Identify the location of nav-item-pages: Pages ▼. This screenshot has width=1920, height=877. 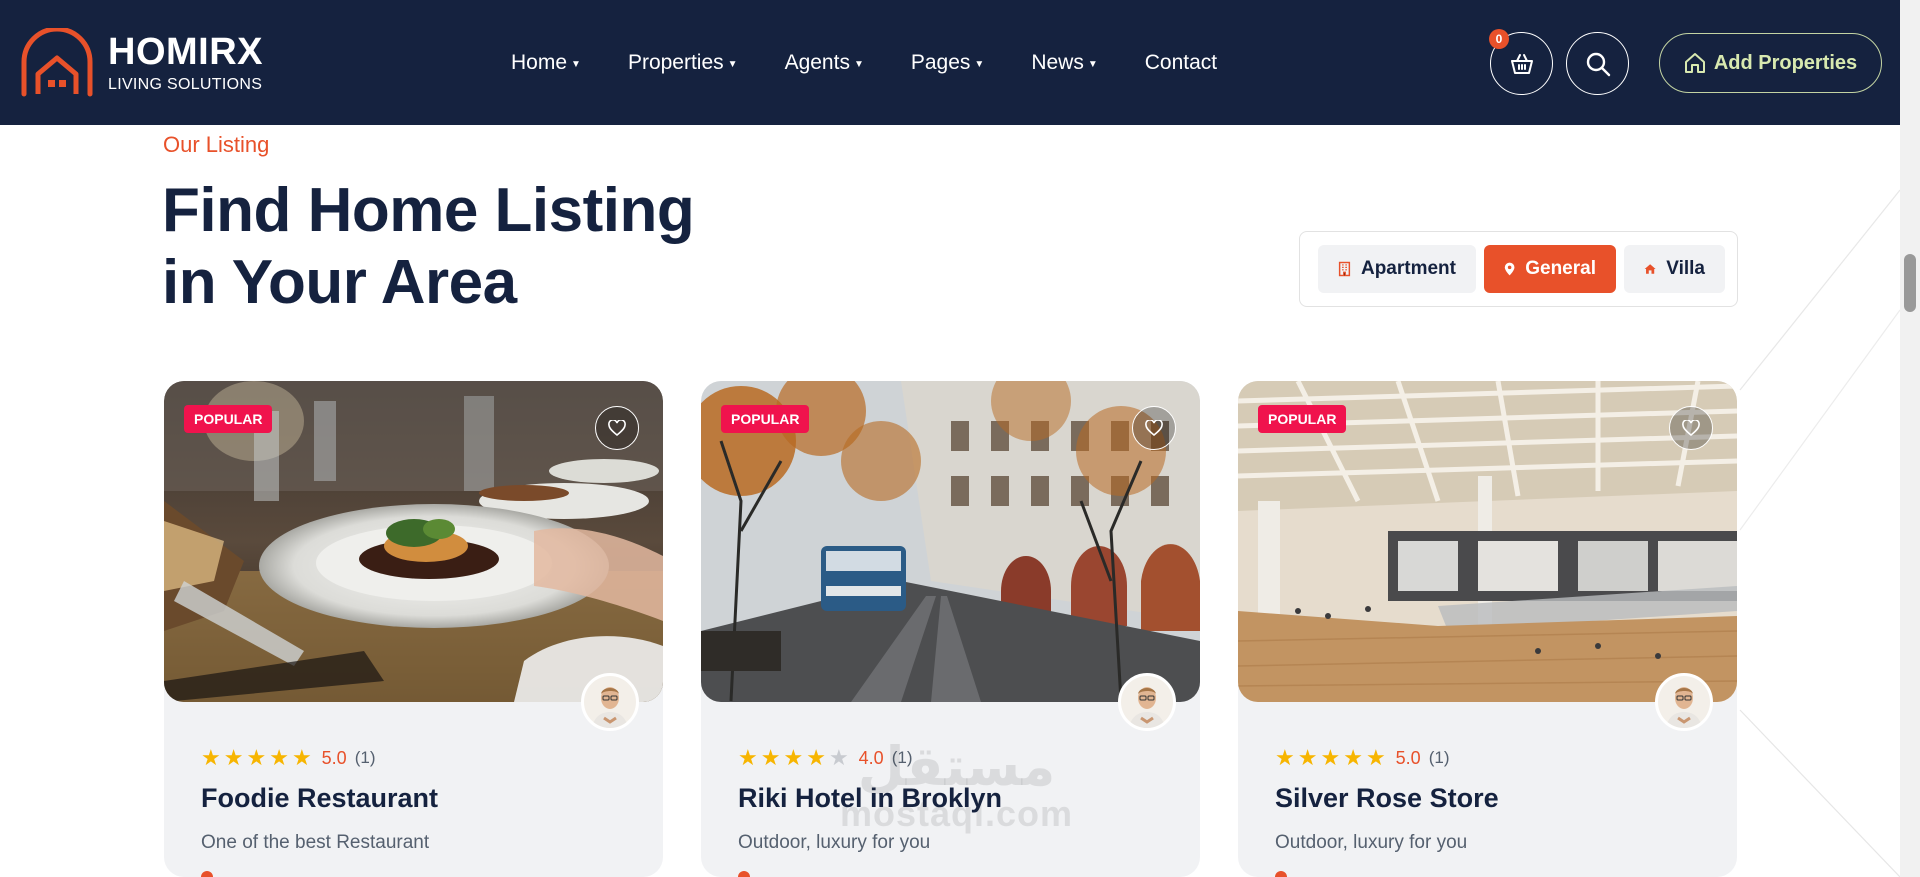
(947, 63).